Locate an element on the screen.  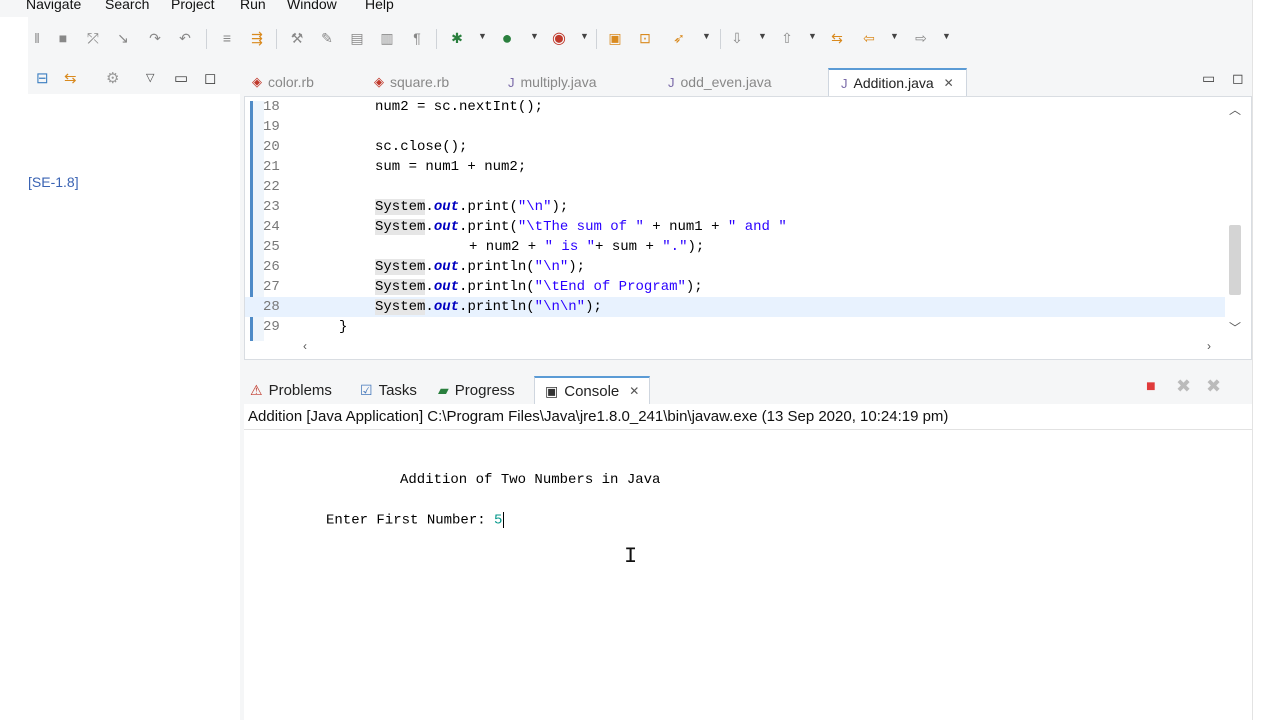
back-dropdown-icon: ▼ is located at coordinates (894, 36).